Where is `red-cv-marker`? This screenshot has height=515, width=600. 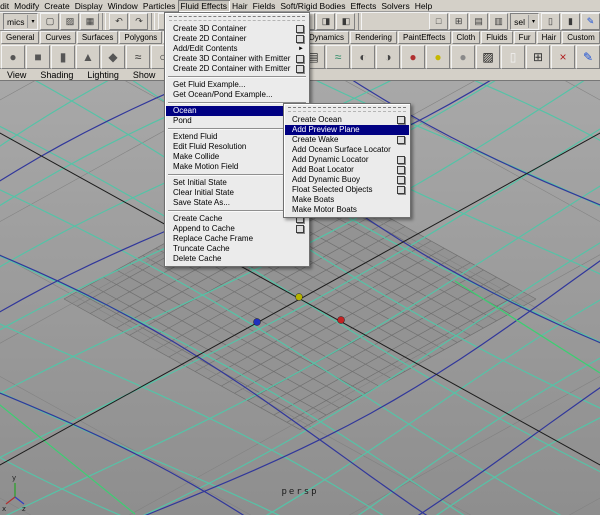 red-cv-marker is located at coordinates (341, 320).